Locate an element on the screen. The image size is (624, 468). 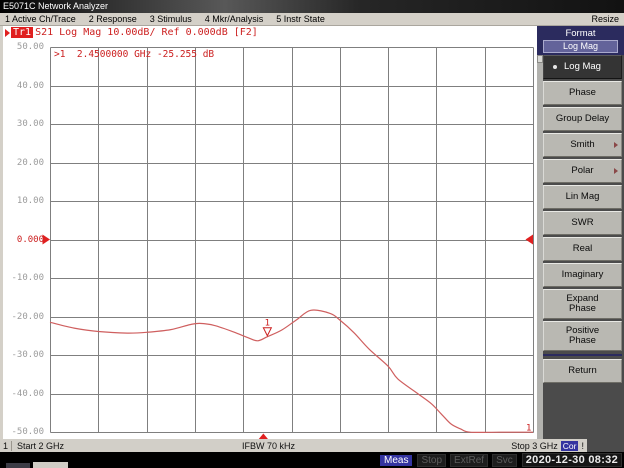
softkey-log-mag: Log Mag is located at coordinates (582, 67).